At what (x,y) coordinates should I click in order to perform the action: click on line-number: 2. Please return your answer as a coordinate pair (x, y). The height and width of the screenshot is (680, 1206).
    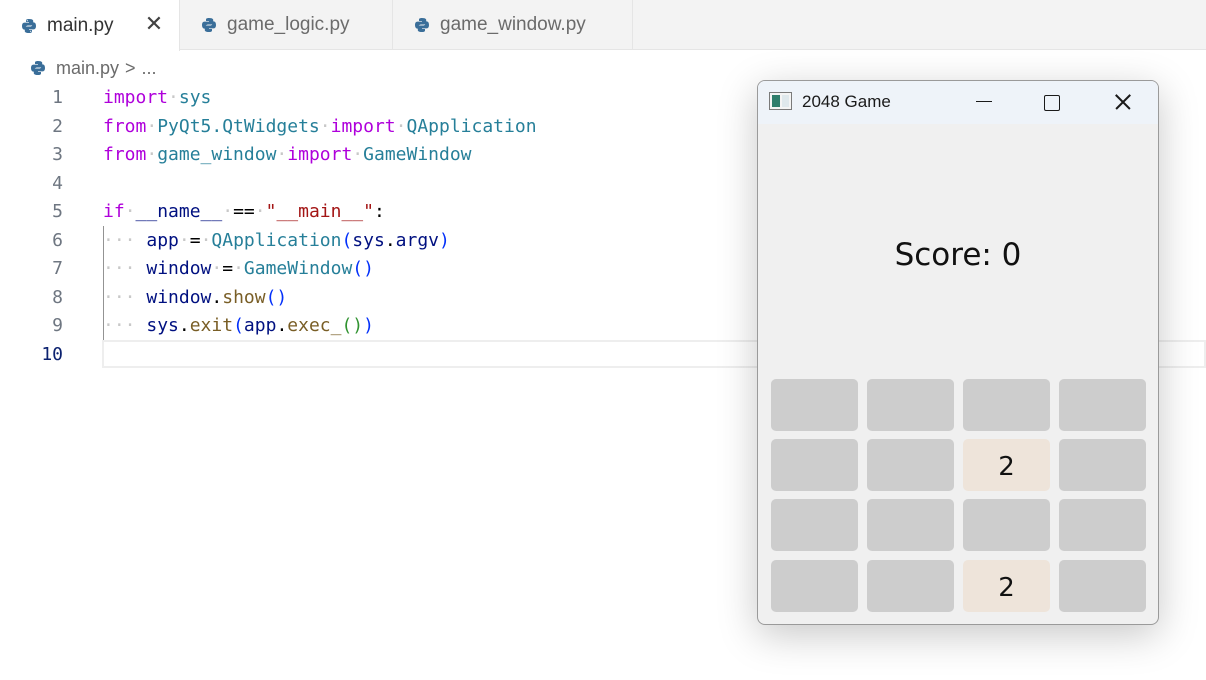
    Looking at the image, I should click on (57, 126).